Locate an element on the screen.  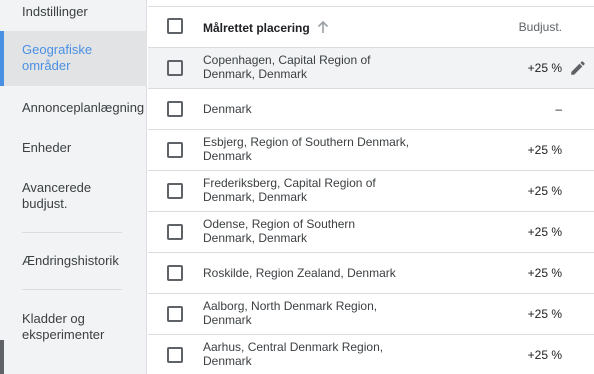
sidebar-item-label: Enheder is located at coordinates (47, 147).